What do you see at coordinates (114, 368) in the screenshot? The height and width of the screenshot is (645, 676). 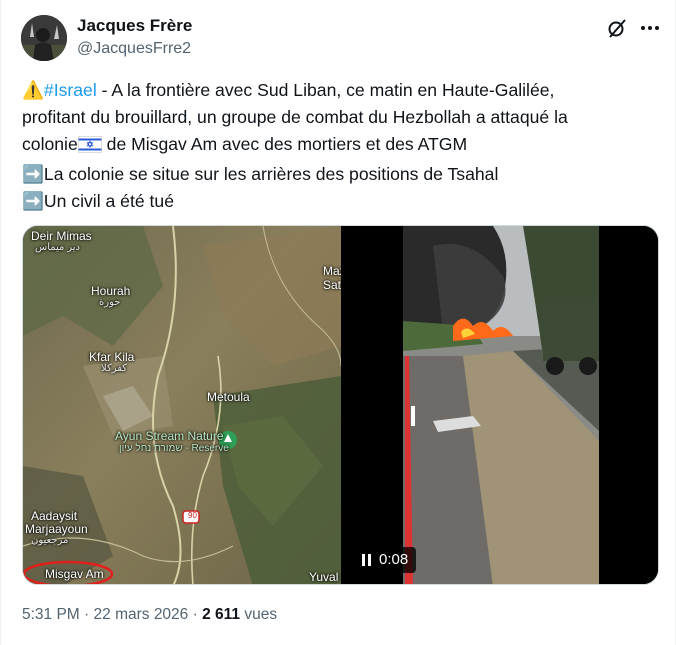 I see `map-label-kfar-kila-ar: كفركلا` at bounding box center [114, 368].